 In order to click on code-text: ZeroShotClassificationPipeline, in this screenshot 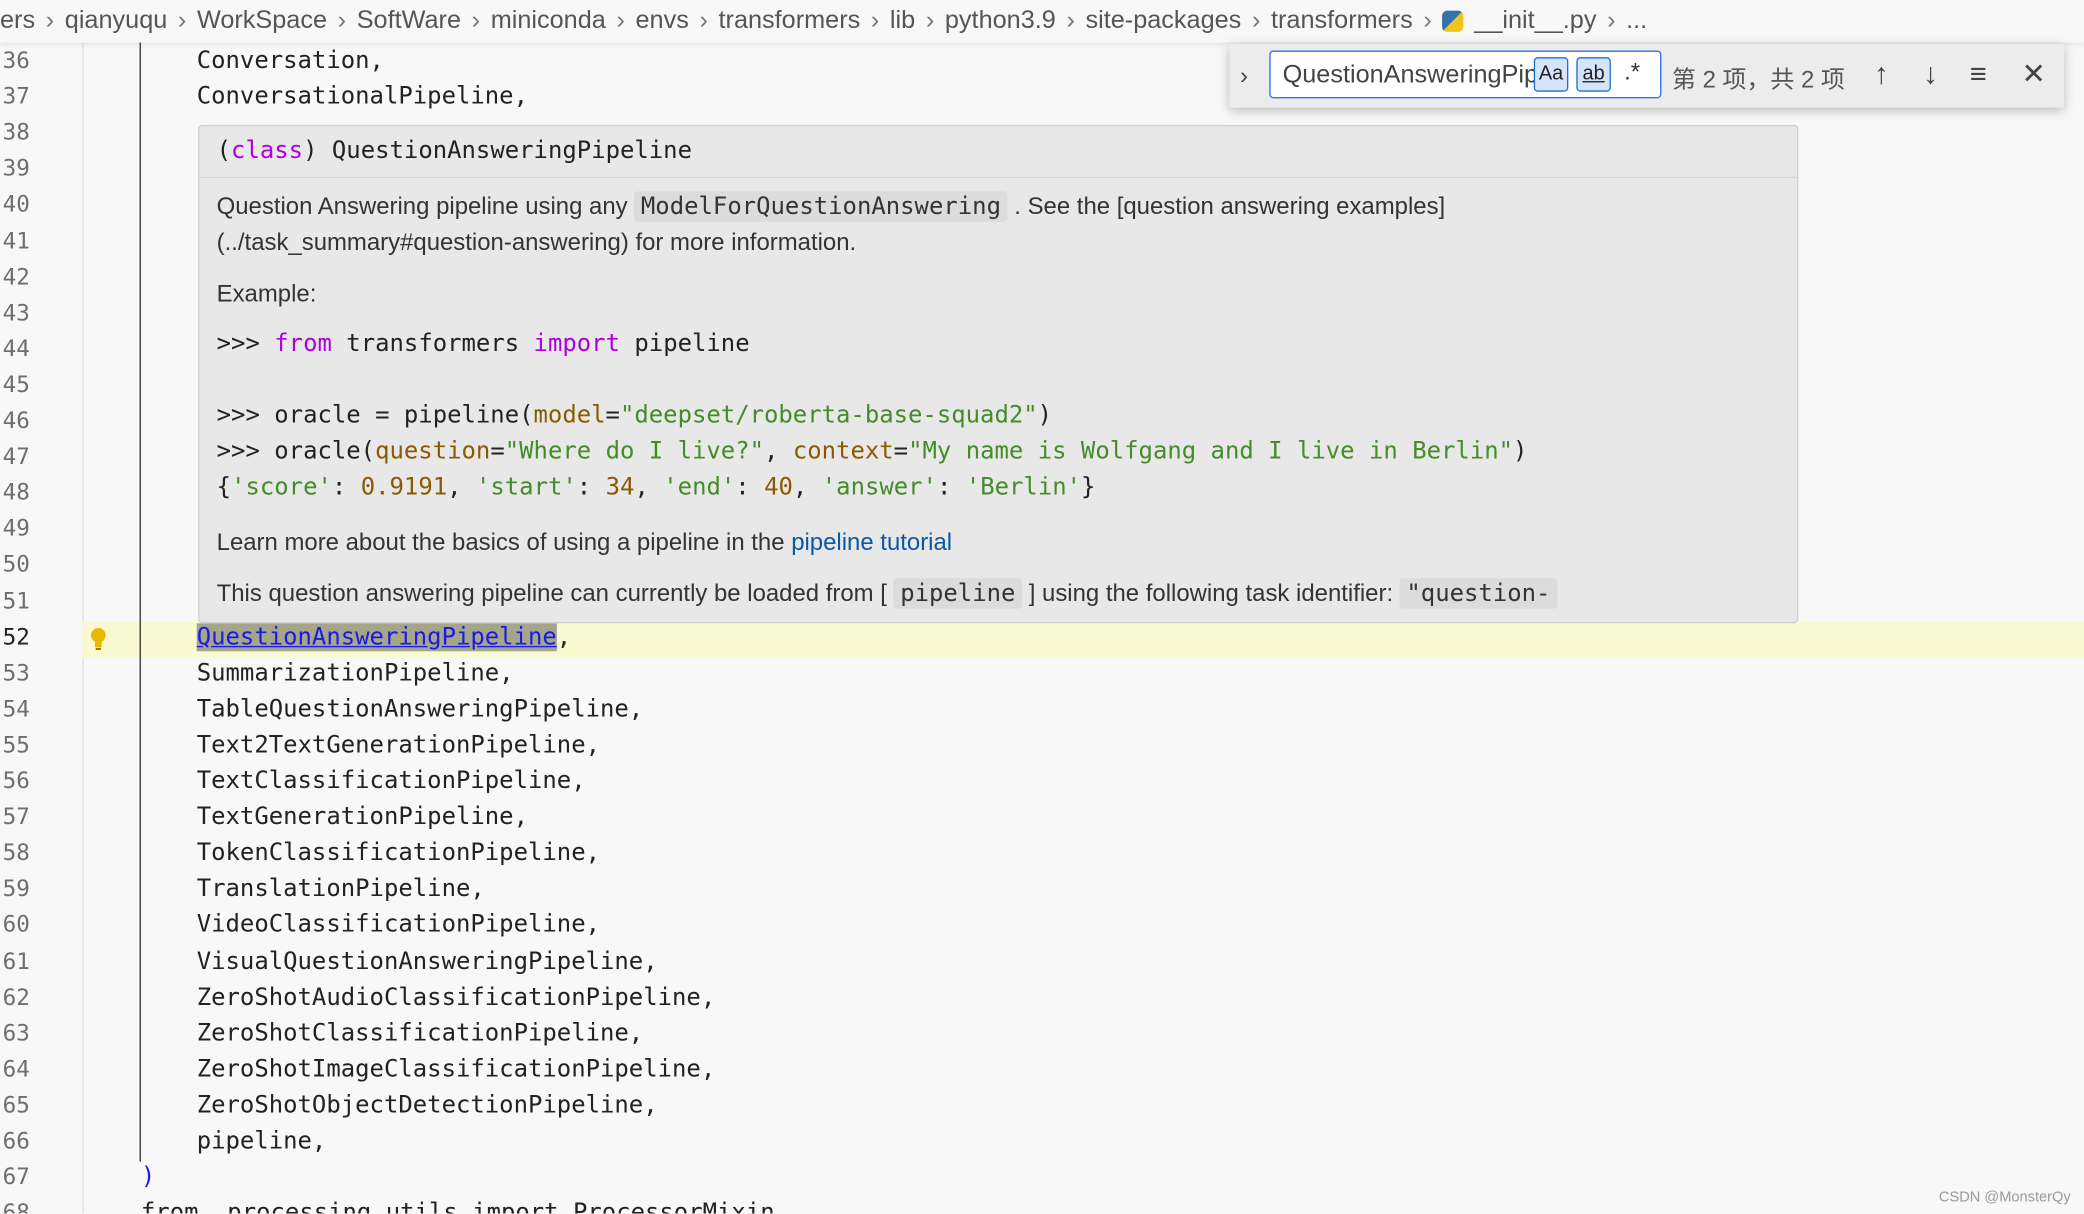, I will do `click(420, 1033)`.